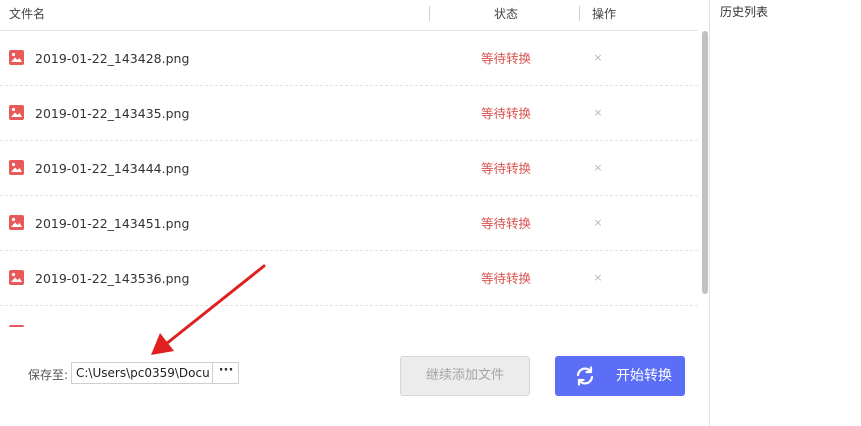  I want to click on file-name: 2019-01-22_143444.png, so click(112, 168).